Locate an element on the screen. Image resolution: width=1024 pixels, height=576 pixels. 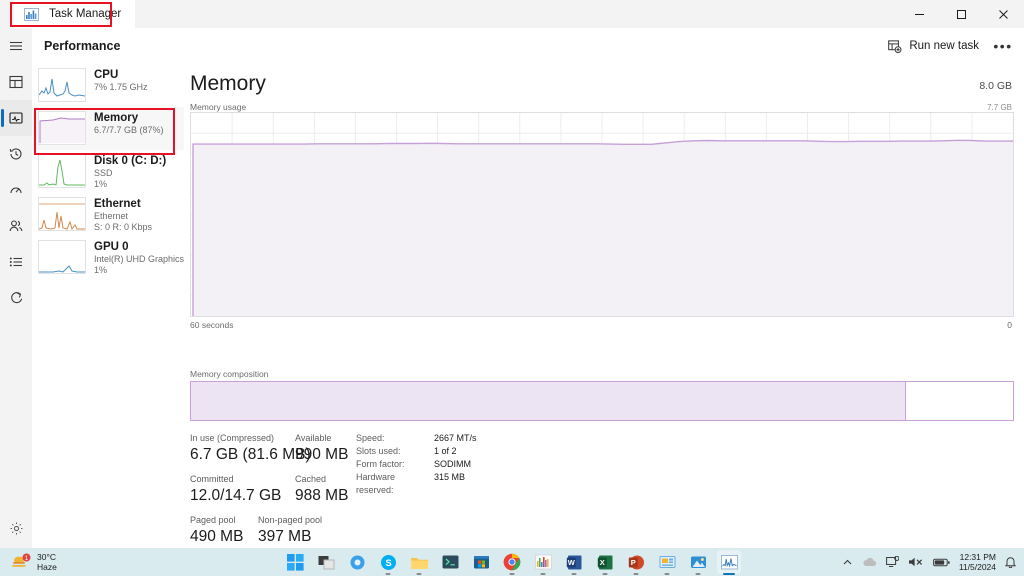
word-icon: W is located at coordinates (574, 562).